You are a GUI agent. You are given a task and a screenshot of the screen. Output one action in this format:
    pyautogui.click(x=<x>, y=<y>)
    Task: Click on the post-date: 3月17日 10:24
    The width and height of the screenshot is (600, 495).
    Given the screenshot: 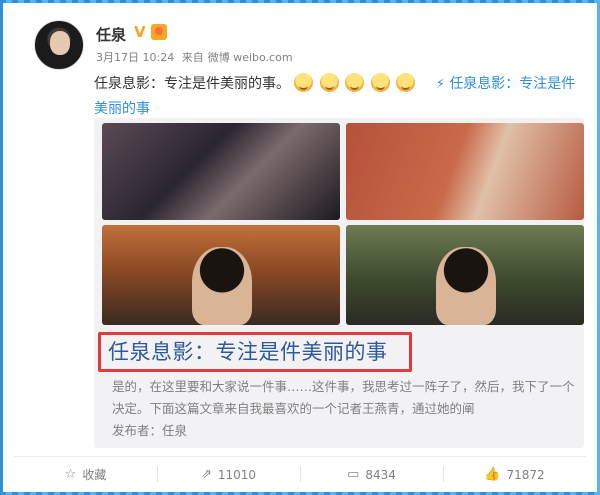 What is the action you would take?
    pyautogui.click(x=135, y=57)
    